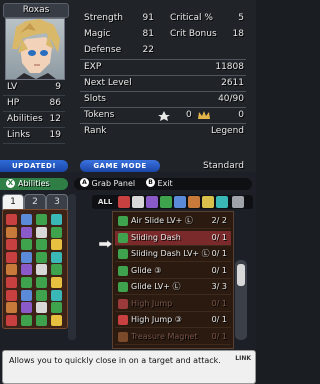  What do you see at coordinates (124, 202) in the screenshot?
I see `filter-weapon-icon` at bounding box center [124, 202].